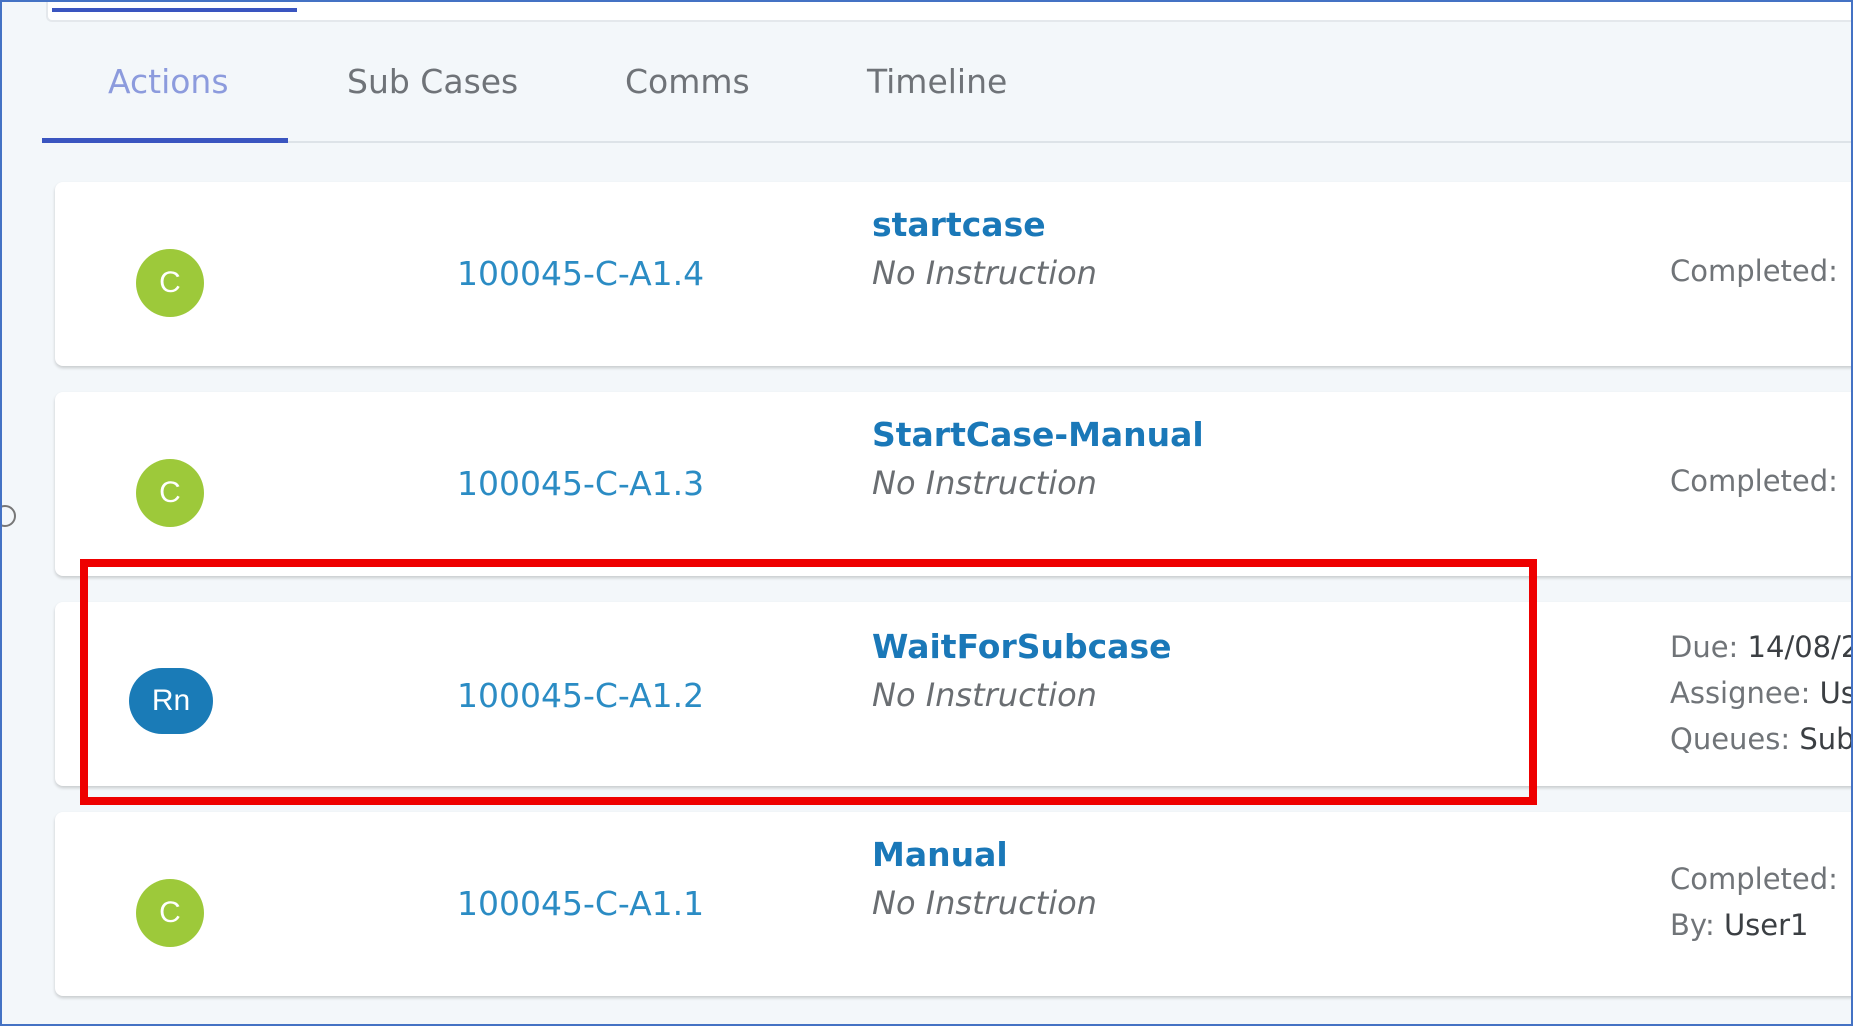 The width and height of the screenshot is (1853, 1026). I want to click on status-badge: Rn, so click(171, 701).